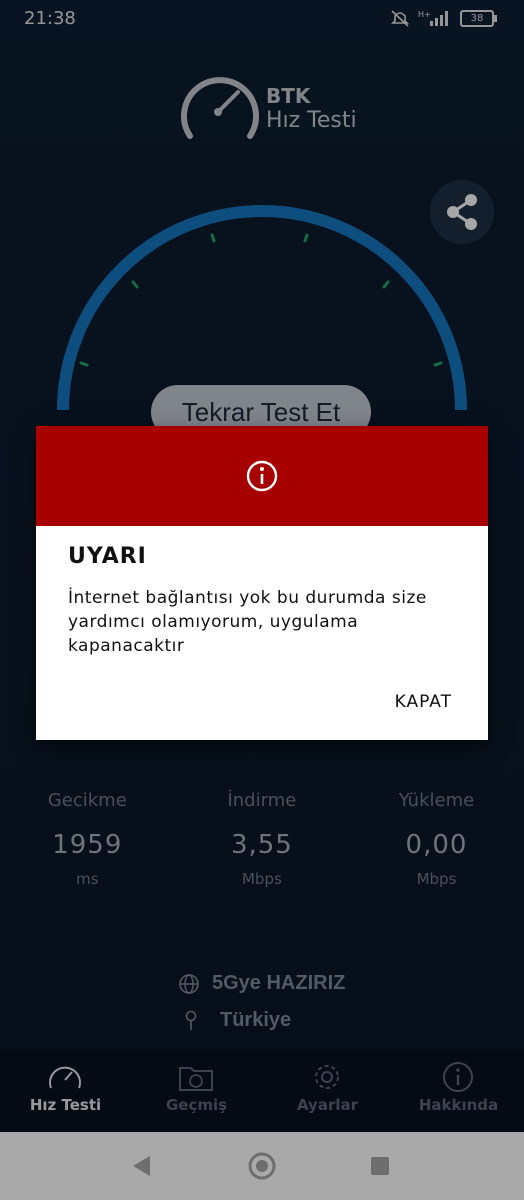 This screenshot has height=1200, width=524. I want to click on info-icon, so click(262, 476).